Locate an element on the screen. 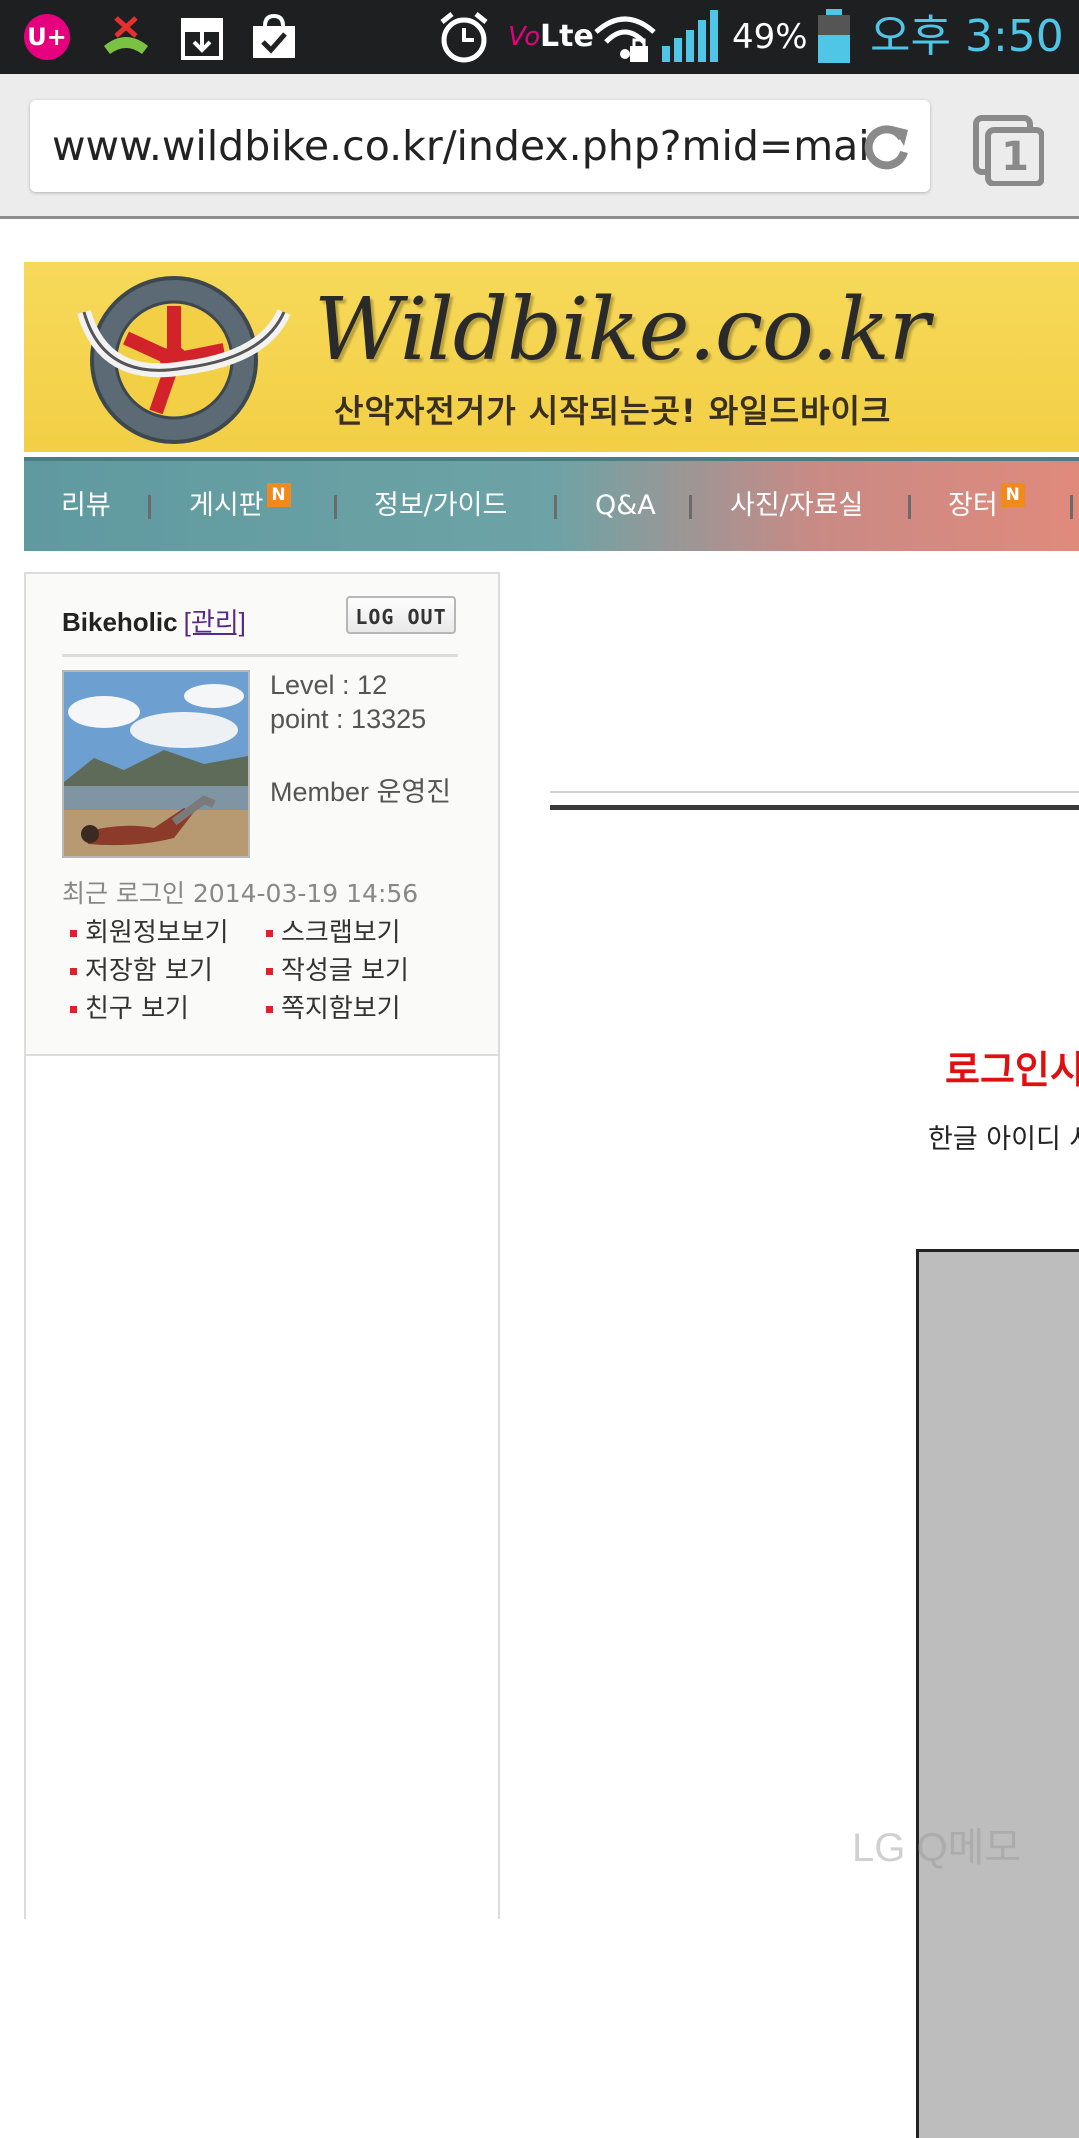 The image size is (1079, 2138). status-bar: U+ Vo Lte 49% 오후 3:50 is located at coordinates (539, 37).